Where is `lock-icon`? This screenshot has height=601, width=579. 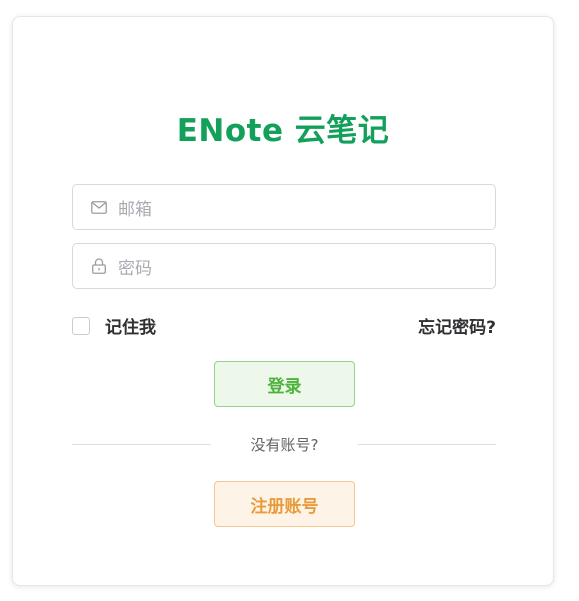
lock-icon is located at coordinates (99, 266).